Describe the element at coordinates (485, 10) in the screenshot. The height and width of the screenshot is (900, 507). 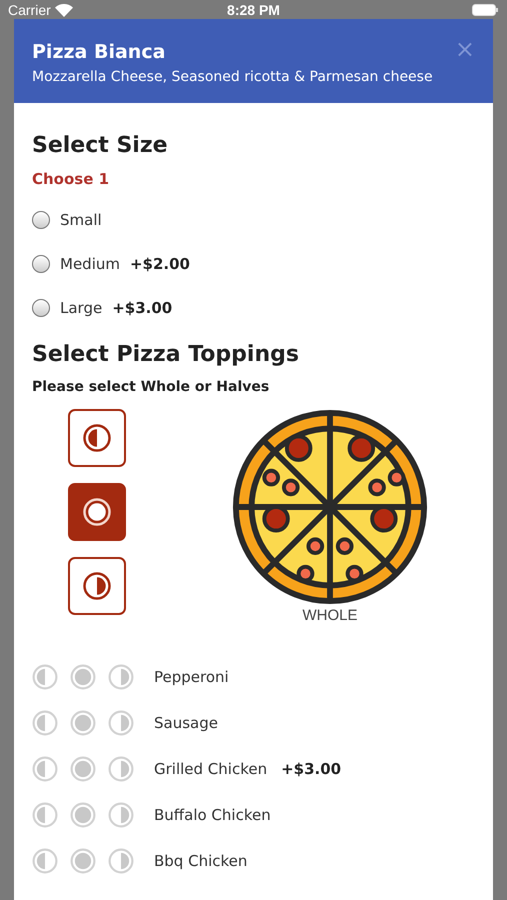
I see `battery-icon` at that location.